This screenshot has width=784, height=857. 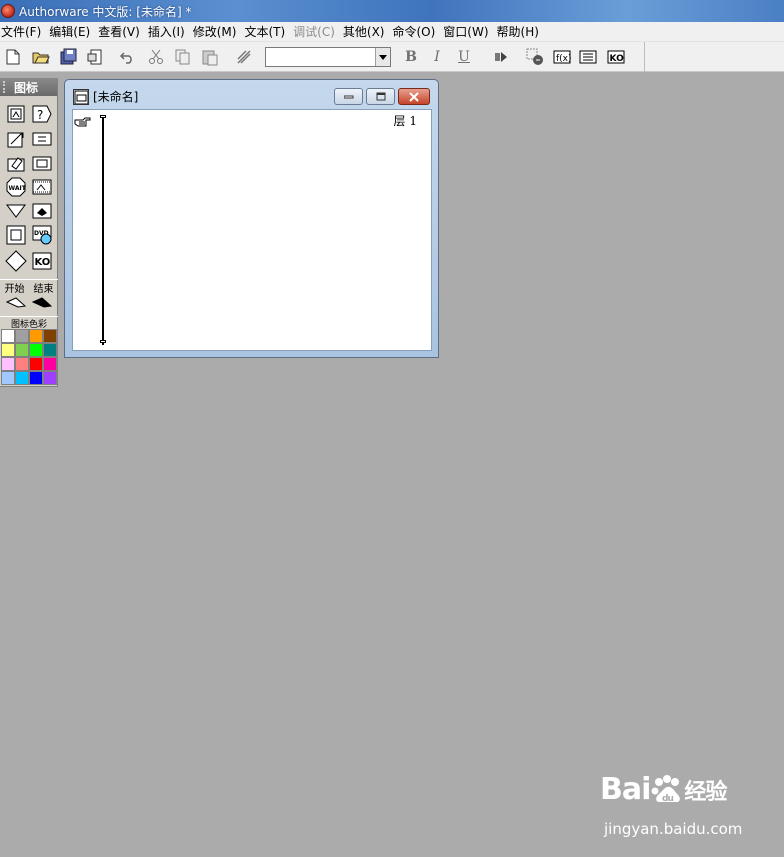 What do you see at coordinates (13, 57) in the screenshot?
I see `new-icon` at bounding box center [13, 57].